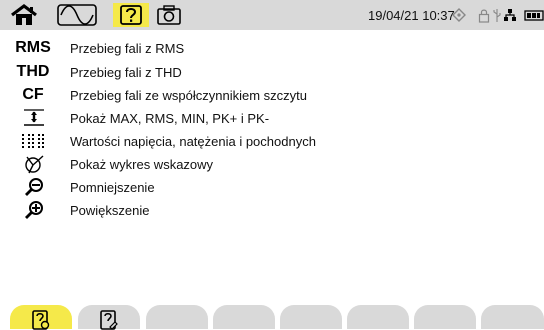 The width and height of the screenshot is (544, 330). Describe the element at coordinates (272, 15) in the screenshot. I see `top-bar: 19/04/21 10:37` at that location.